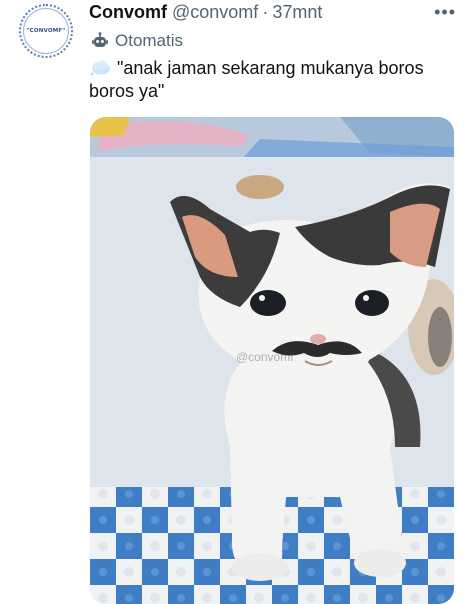 The height and width of the screenshot is (604, 474). I want to click on robot-icon, so click(100, 39).